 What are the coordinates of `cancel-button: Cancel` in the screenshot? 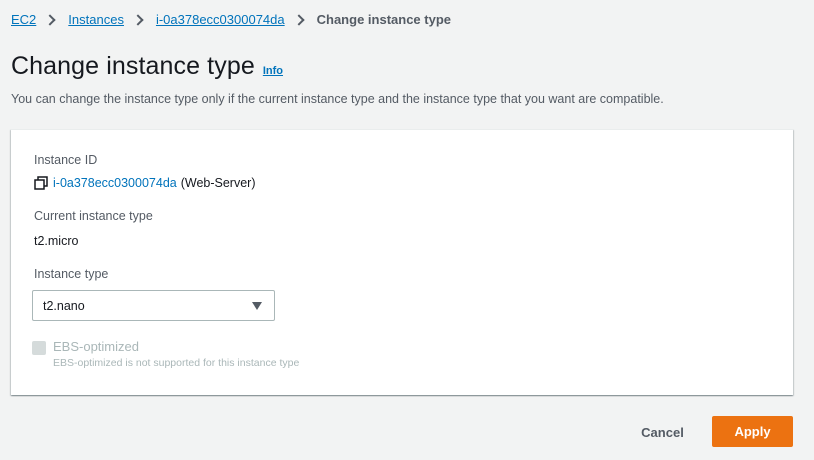 It's located at (662, 432).